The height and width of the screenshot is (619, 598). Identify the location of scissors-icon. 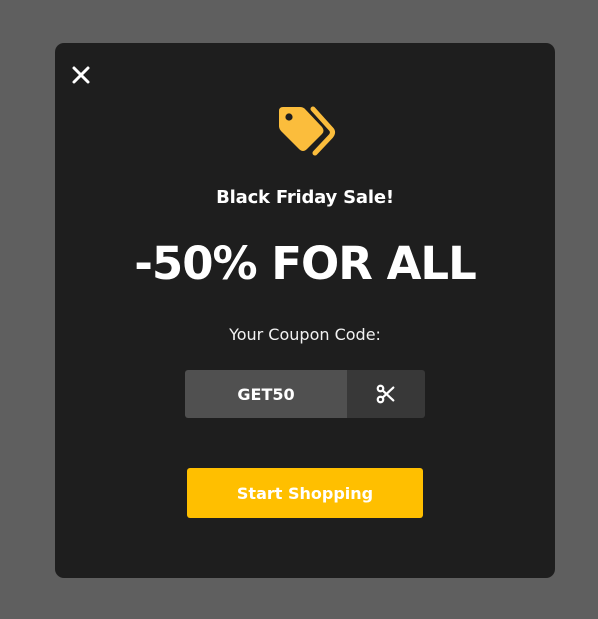
(385, 394).